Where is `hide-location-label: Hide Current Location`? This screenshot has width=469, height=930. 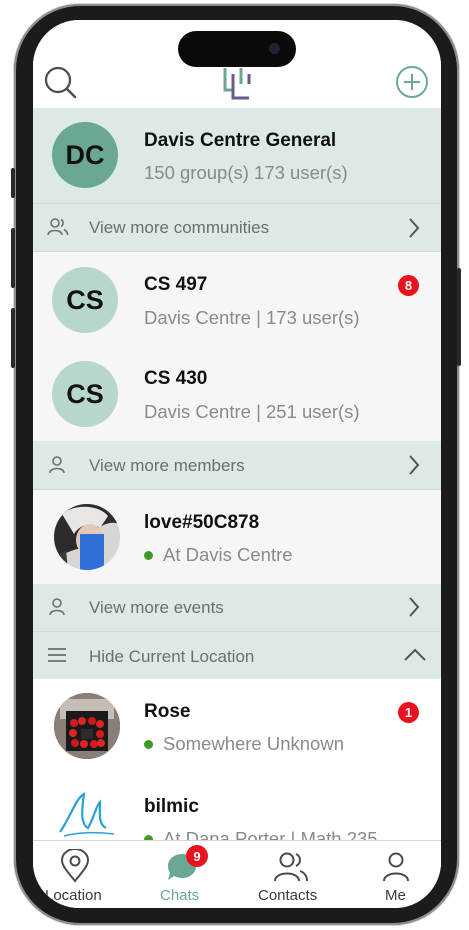
hide-location-label: Hide Current Location is located at coordinates (172, 656).